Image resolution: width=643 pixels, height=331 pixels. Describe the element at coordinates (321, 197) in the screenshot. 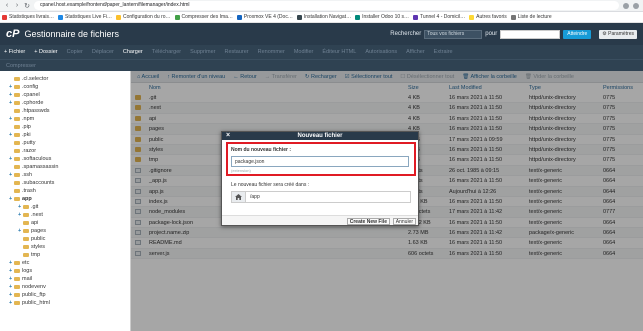

I see `destination-field: /app` at that location.